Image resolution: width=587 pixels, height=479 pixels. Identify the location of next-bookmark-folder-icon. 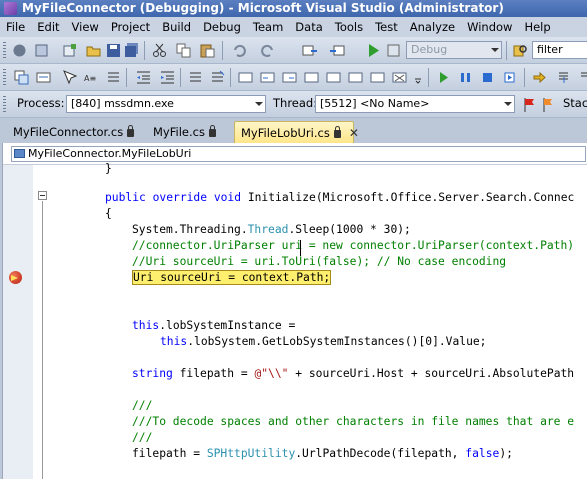
(333, 77).